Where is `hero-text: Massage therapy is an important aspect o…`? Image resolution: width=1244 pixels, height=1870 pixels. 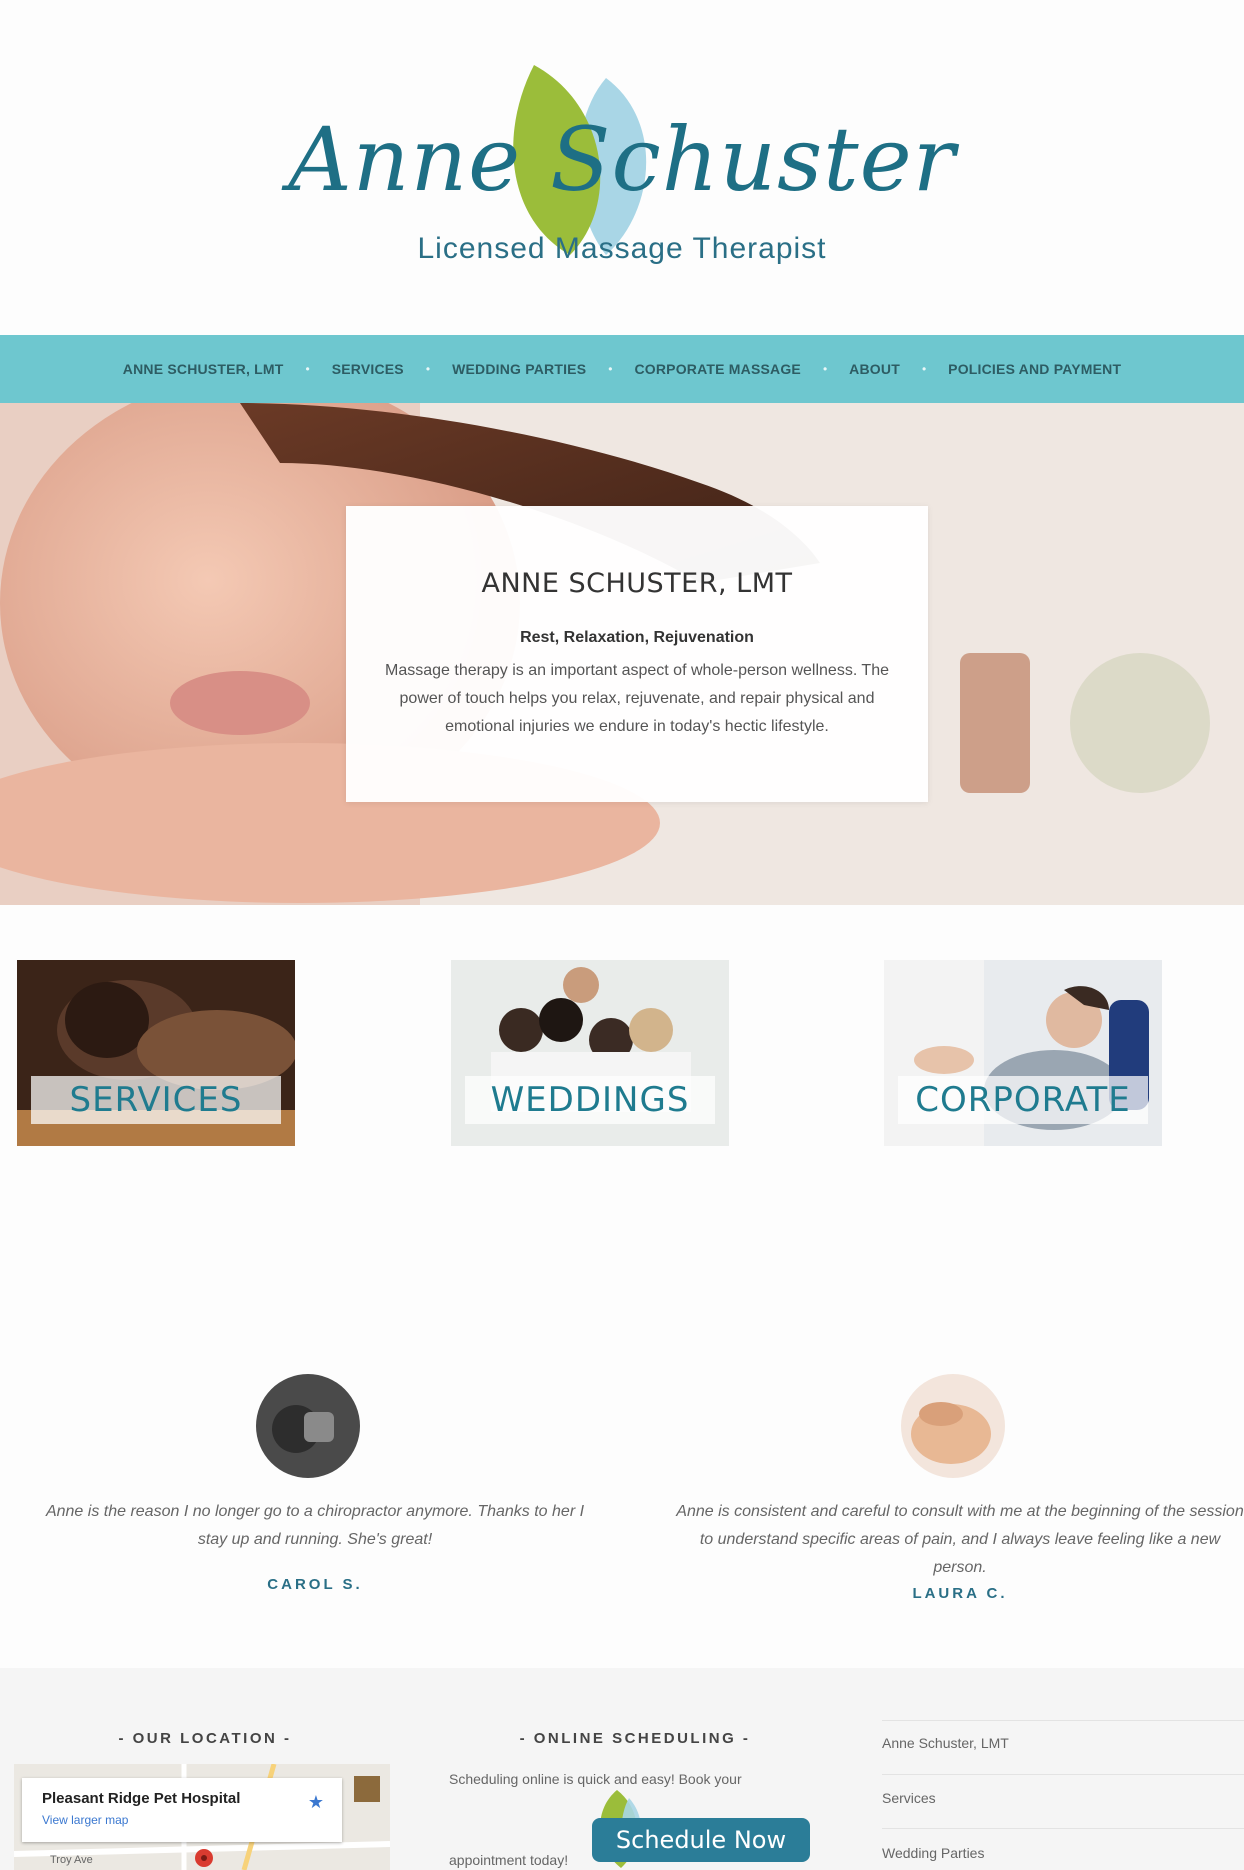
hero-text: Massage therapy is an important aspect o… is located at coordinates (637, 698).